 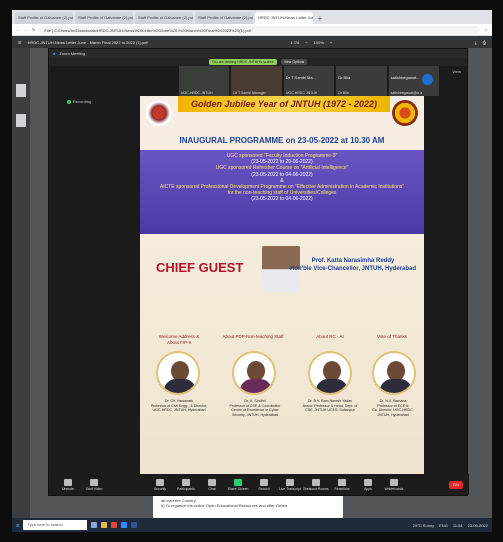 I want to click on whiteboards-button: Whiteboards, so click(x=394, y=484).